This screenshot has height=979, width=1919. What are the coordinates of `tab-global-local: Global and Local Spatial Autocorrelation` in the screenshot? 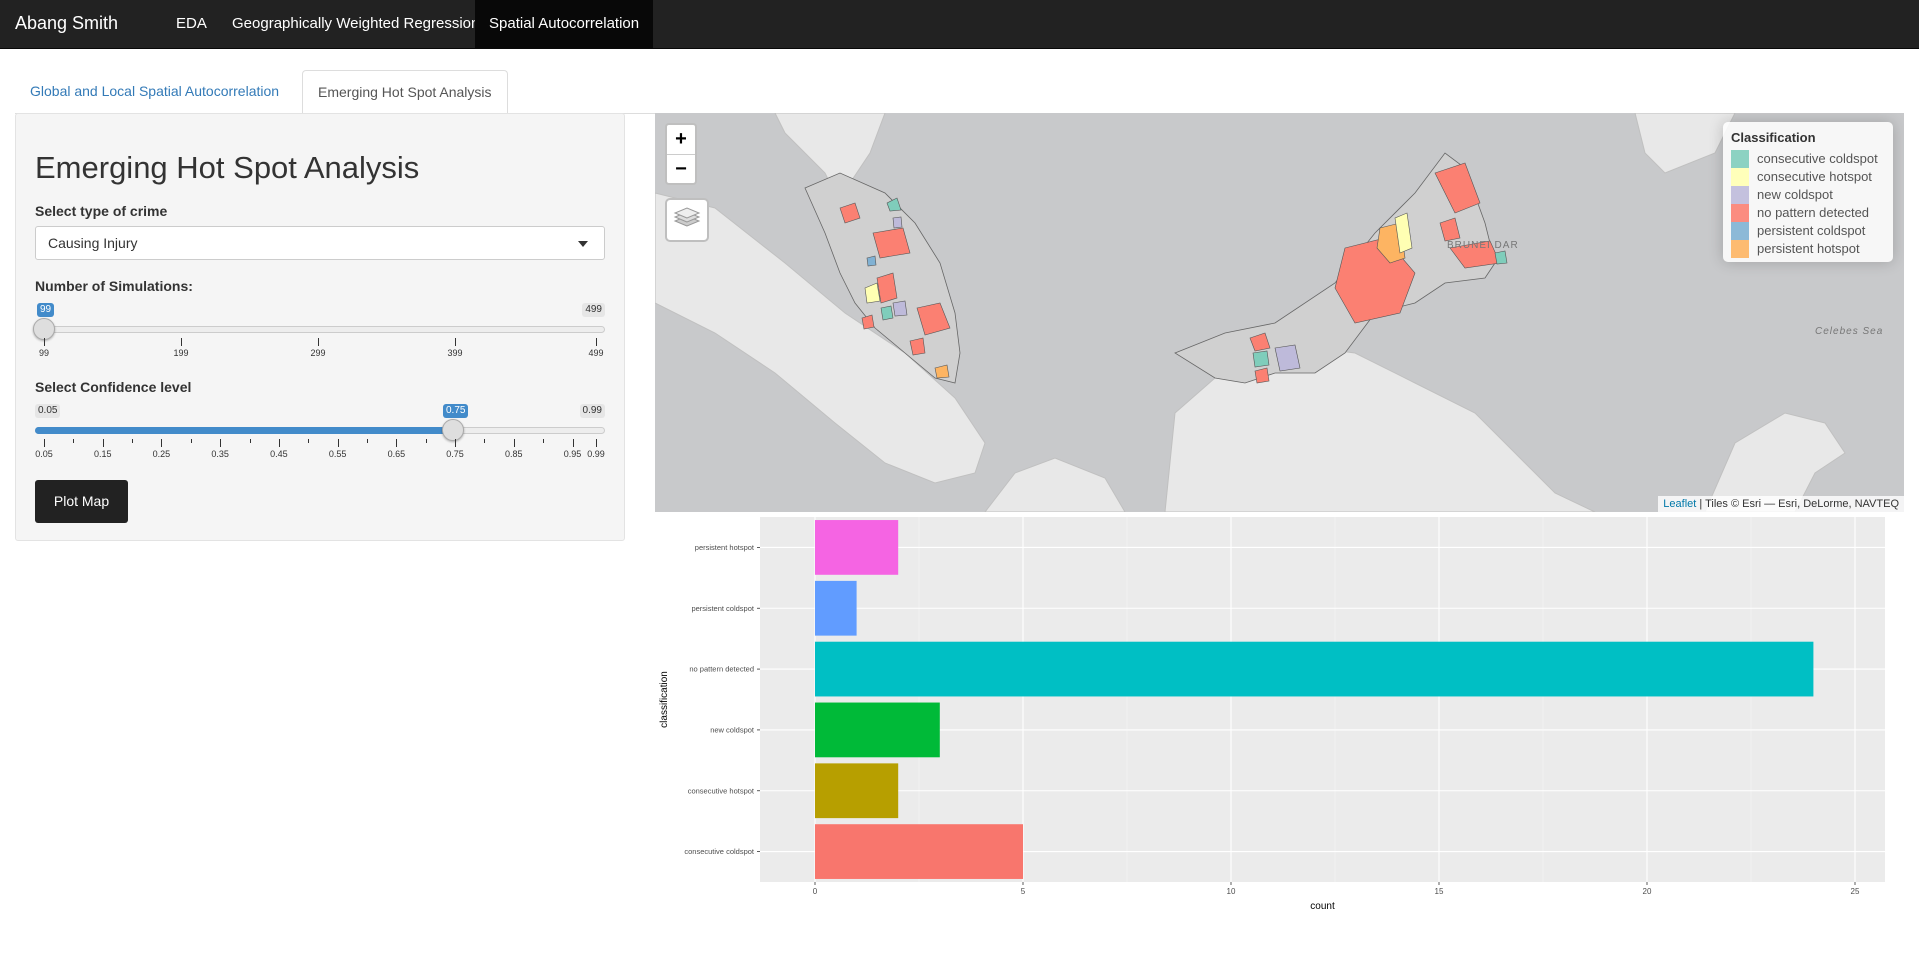 It's located at (154, 91).